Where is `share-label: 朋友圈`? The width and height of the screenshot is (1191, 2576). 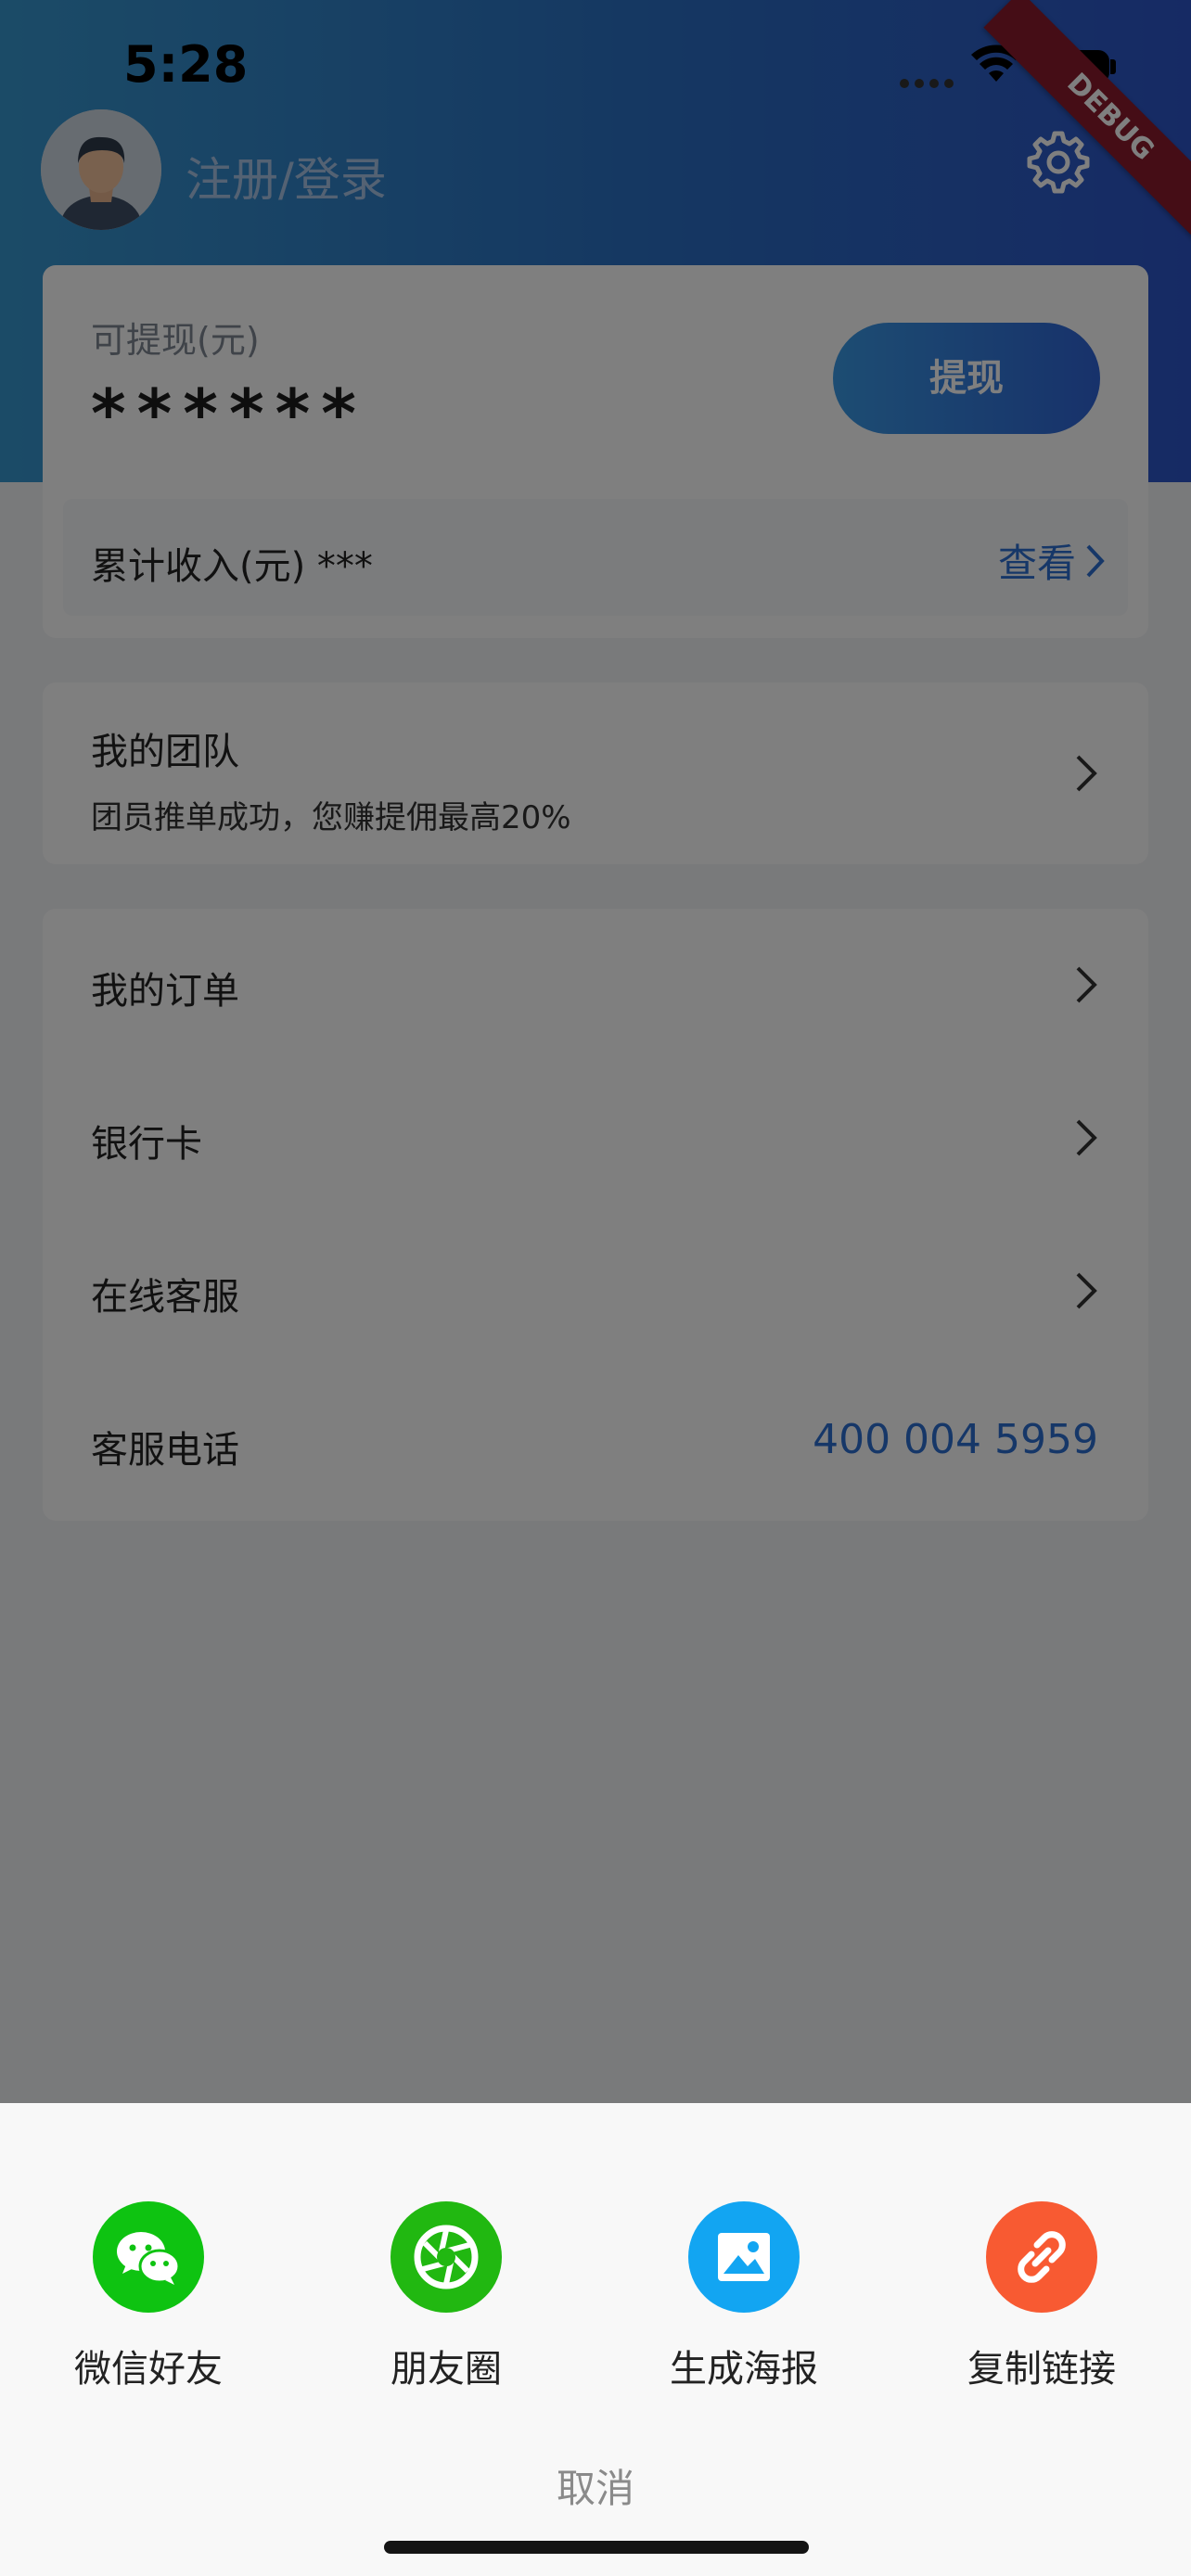
share-label: 朋友圈 is located at coordinates (446, 2369).